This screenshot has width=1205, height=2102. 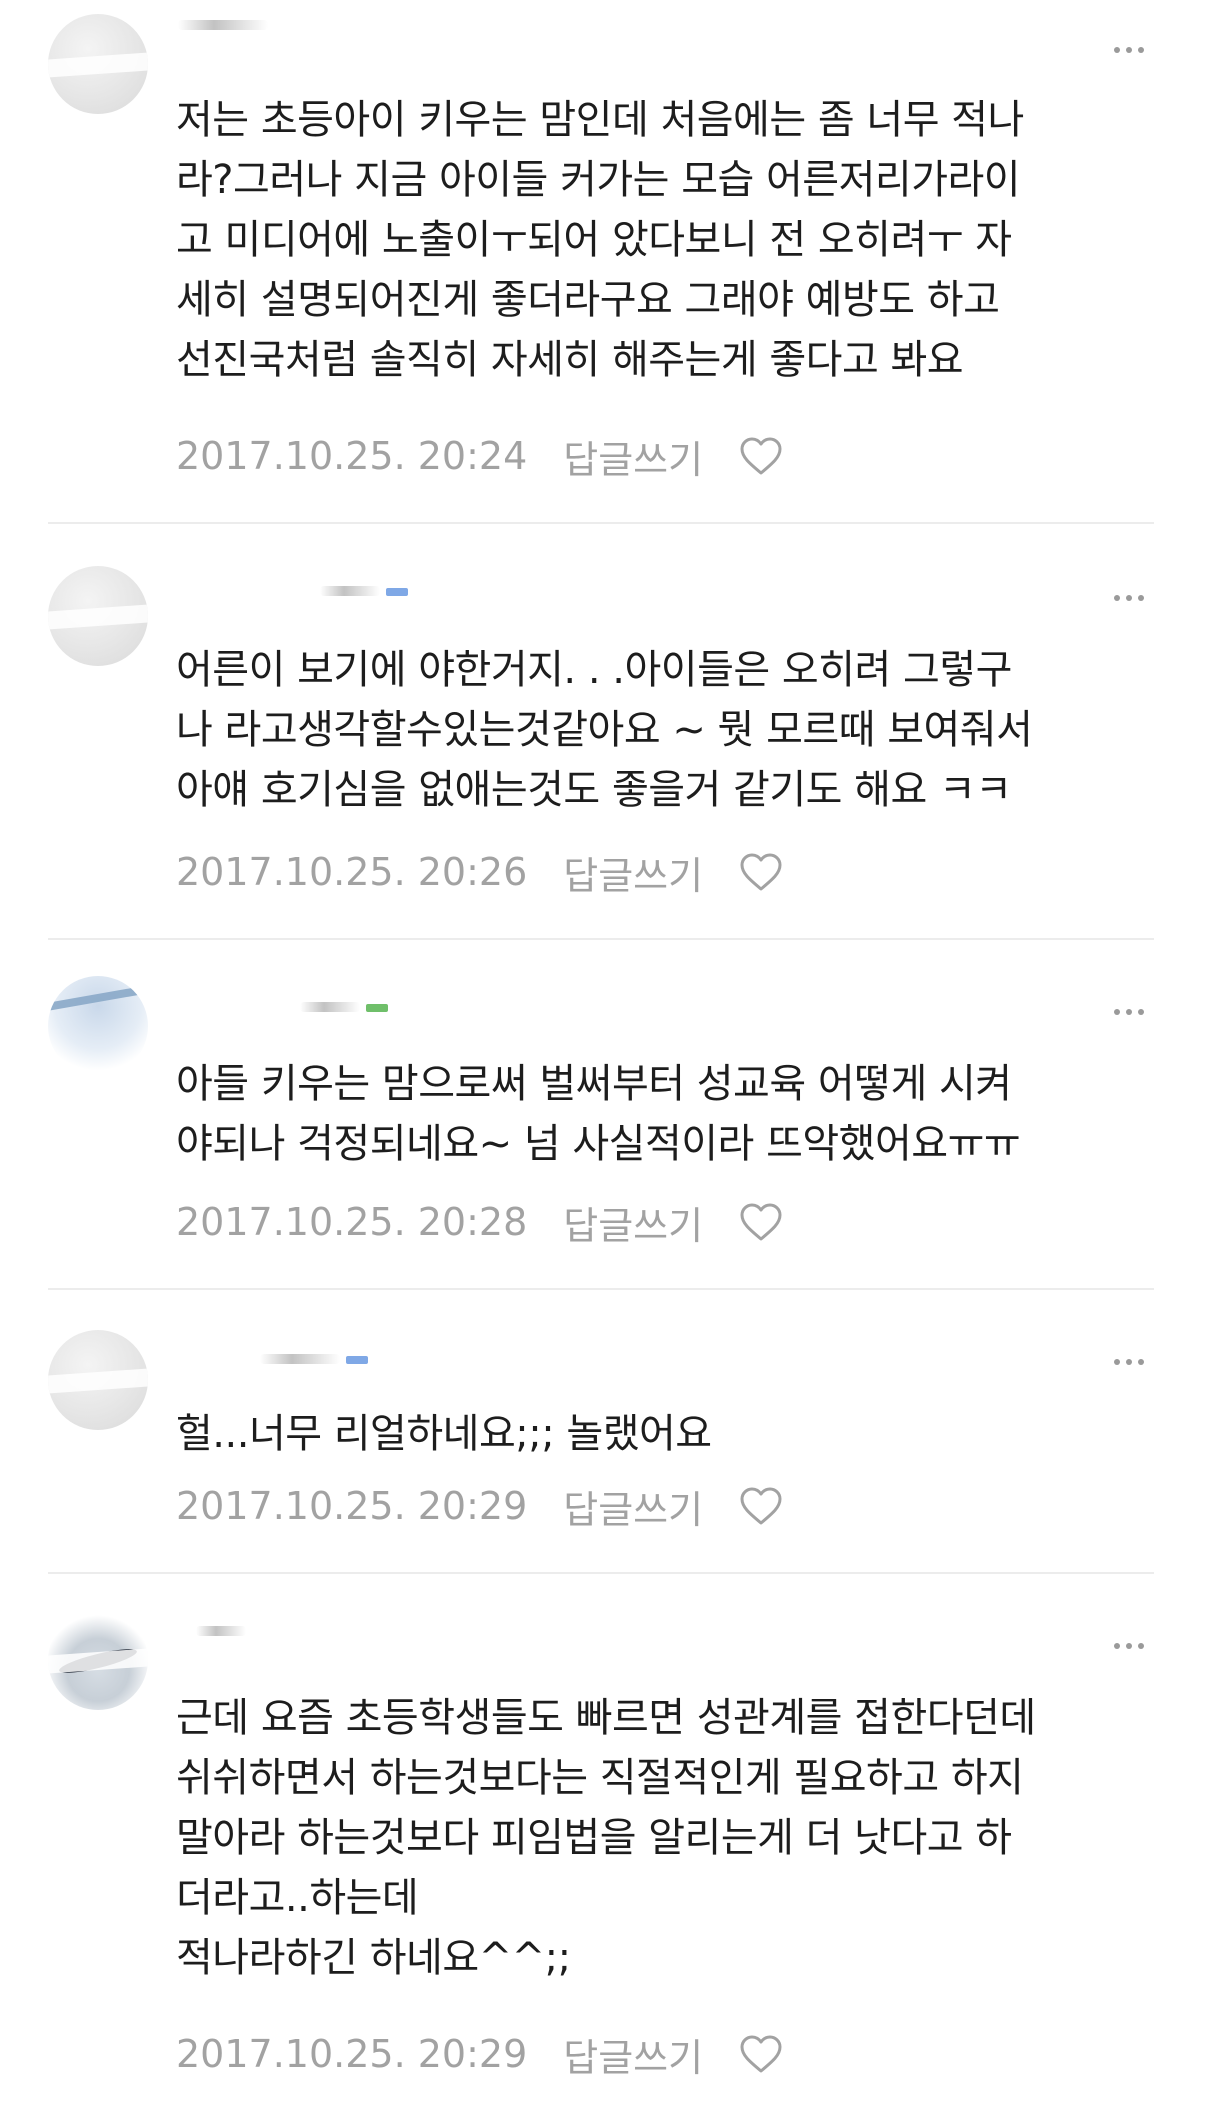 I want to click on comment-meta: 2017.10.25. 20:26 답글쓰기, so click(x=479, y=872).